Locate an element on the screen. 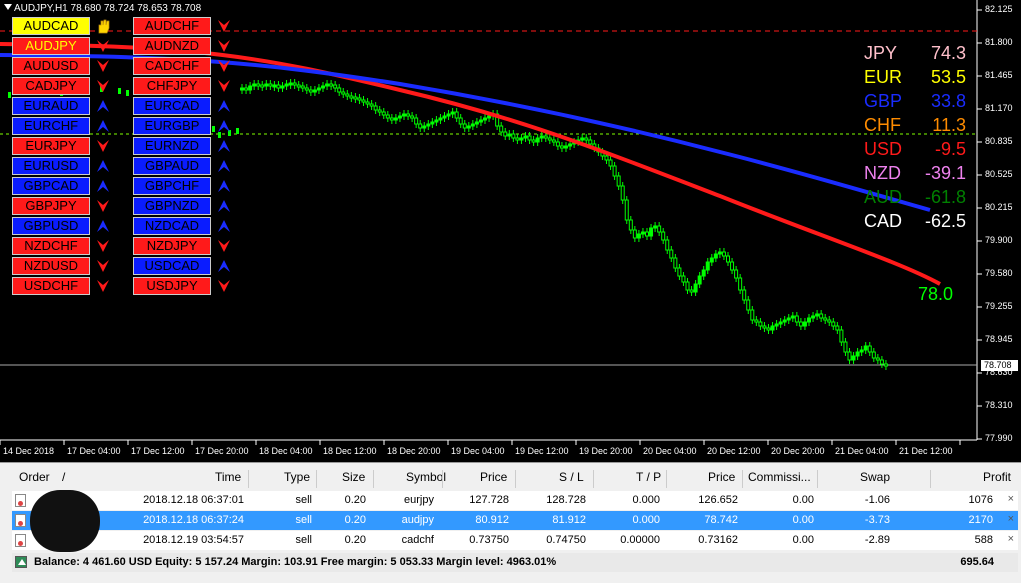 The height and width of the screenshot is (583, 1021). time-axis-label: 17 Dec 04:00 is located at coordinates (94, 451).